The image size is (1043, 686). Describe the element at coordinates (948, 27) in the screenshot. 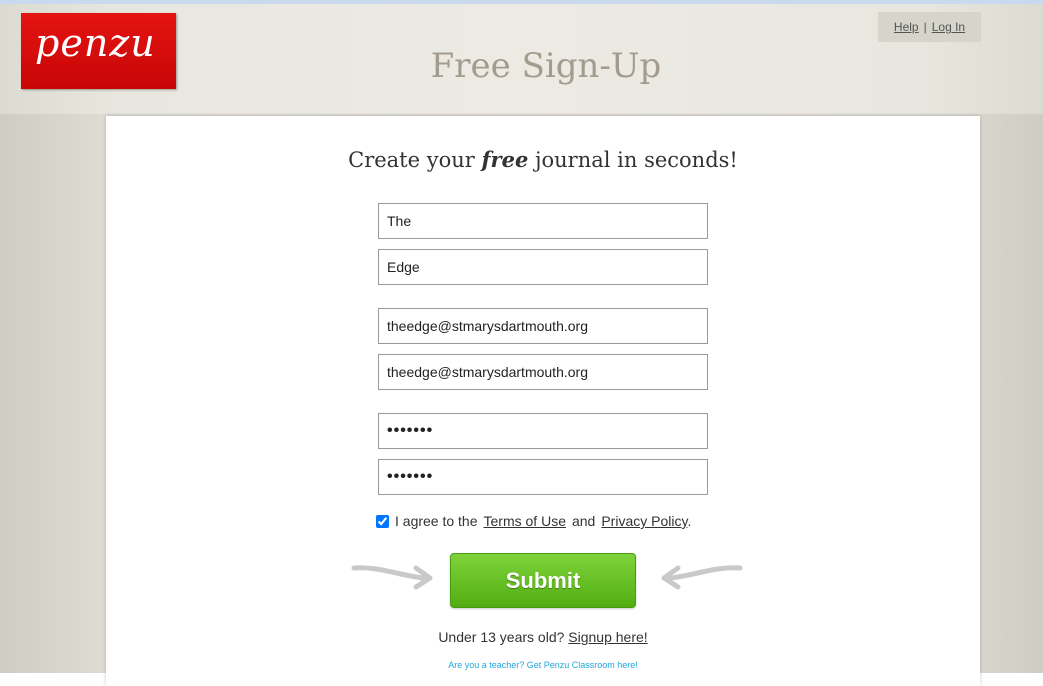

I see `login-link: Log In` at that location.